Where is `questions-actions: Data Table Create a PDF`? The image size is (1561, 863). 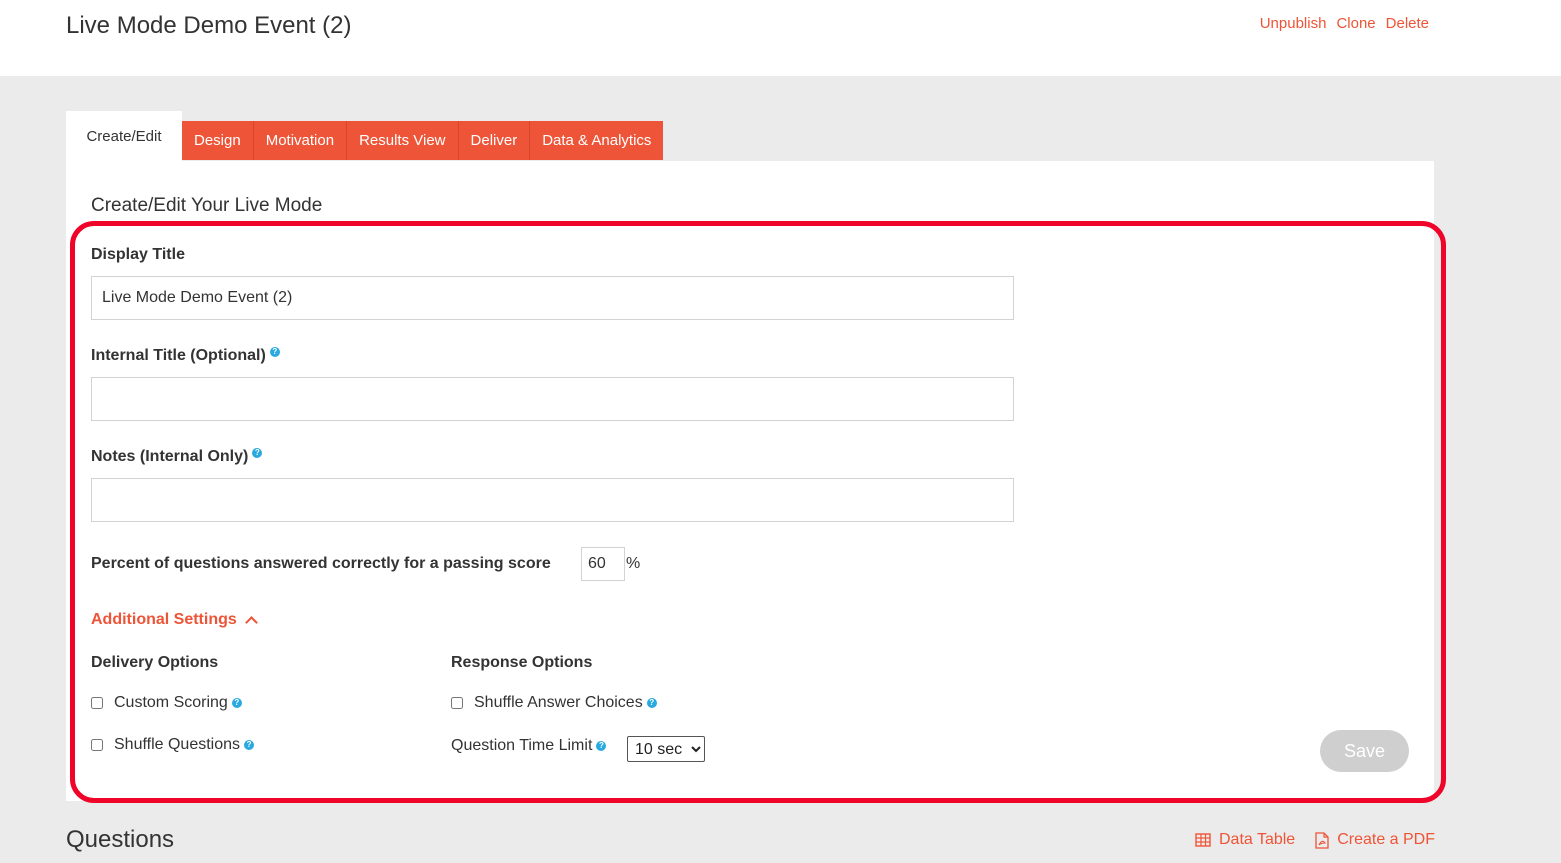
questions-actions: Data Table Create a PDF is located at coordinates (1315, 840).